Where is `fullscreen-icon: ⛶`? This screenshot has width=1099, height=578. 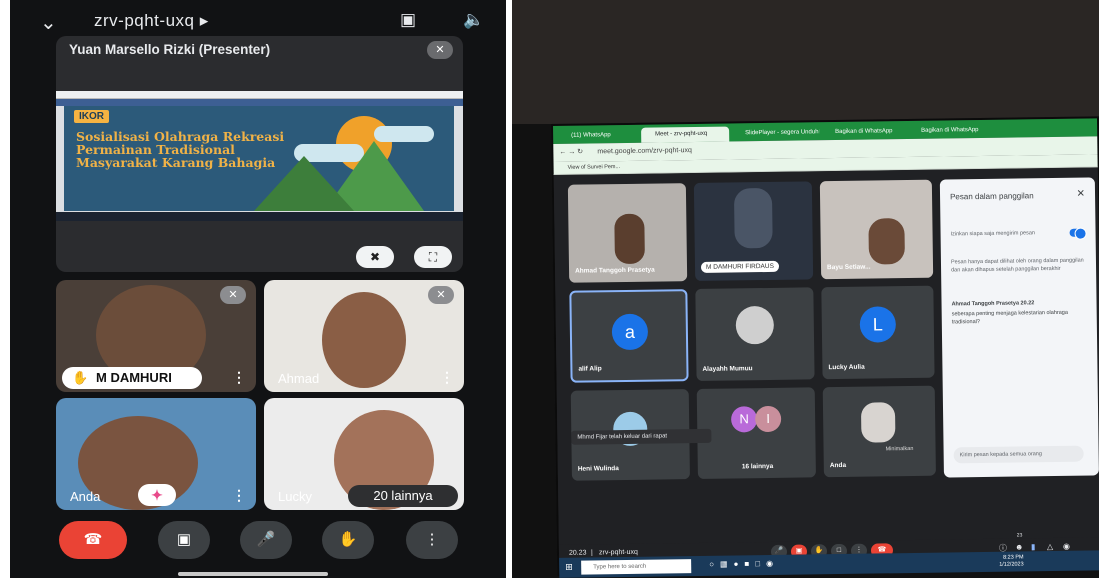 fullscreen-icon: ⛶ is located at coordinates (433, 257).